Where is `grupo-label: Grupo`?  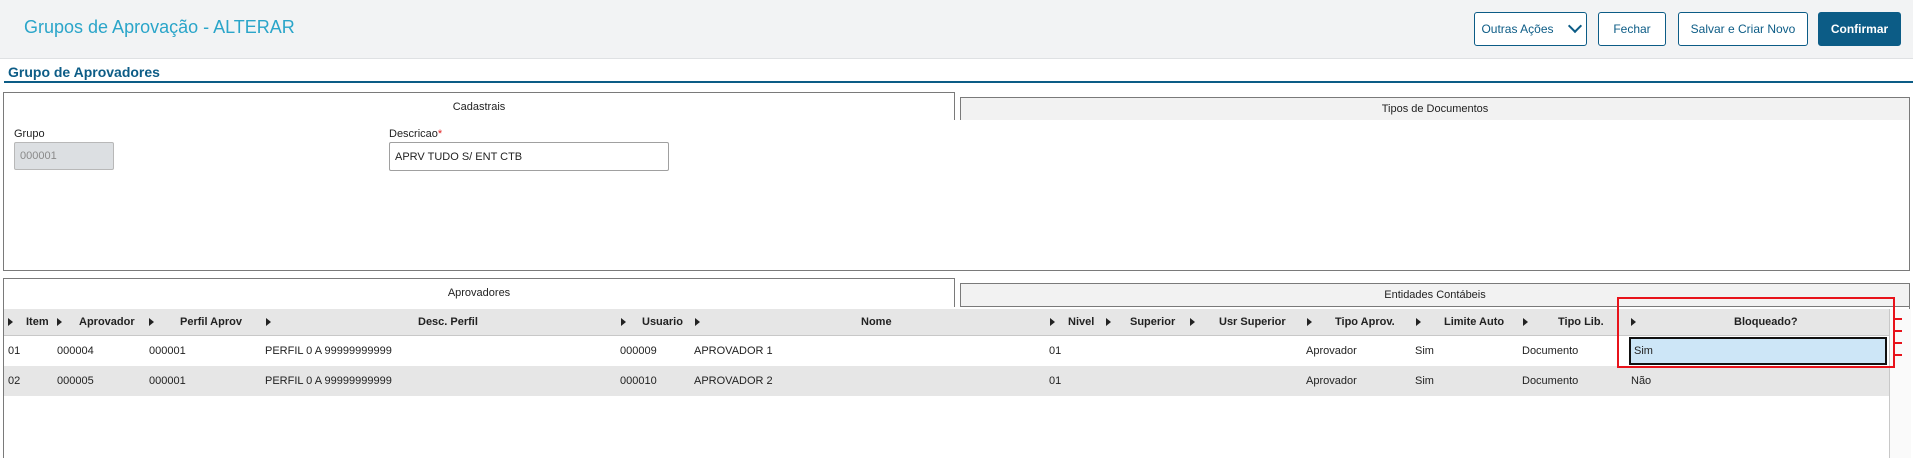 grupo-label: Grupo is located at coordinates (29, 134).